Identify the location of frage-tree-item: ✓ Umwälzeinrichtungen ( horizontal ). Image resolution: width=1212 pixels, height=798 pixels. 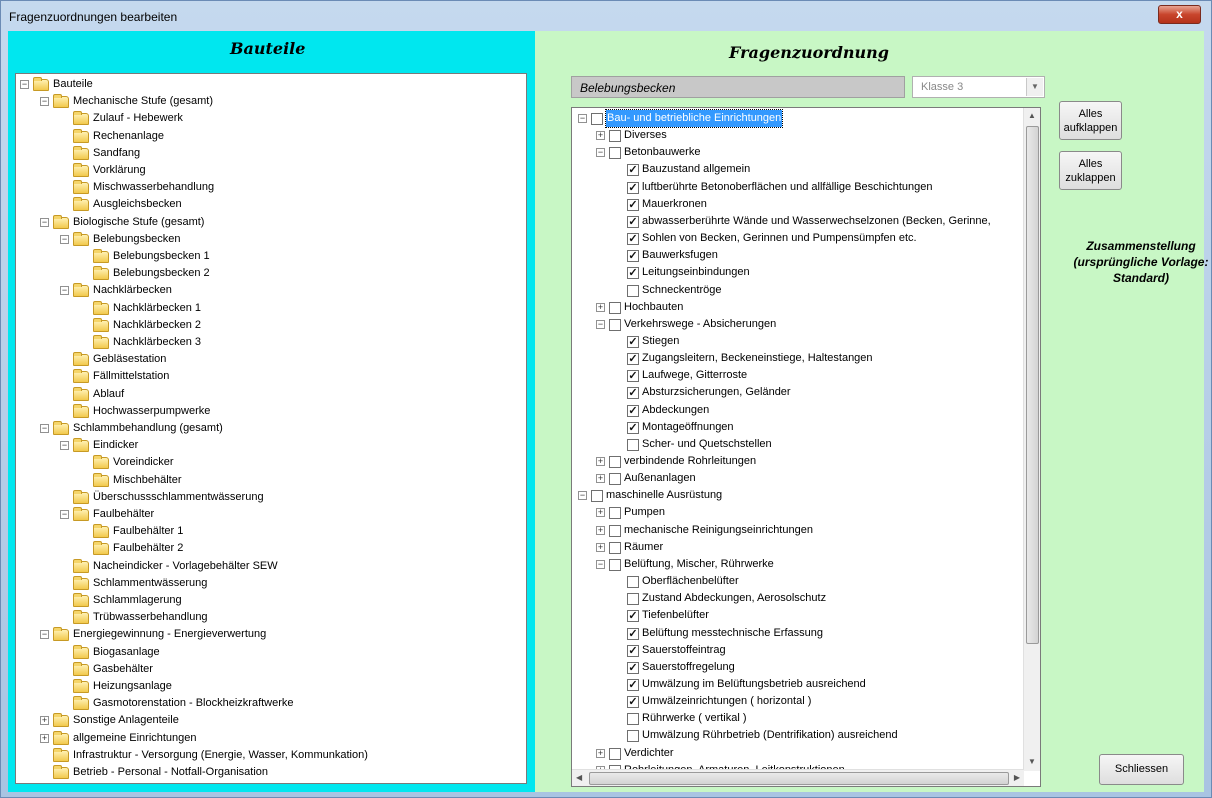
(798, 701).